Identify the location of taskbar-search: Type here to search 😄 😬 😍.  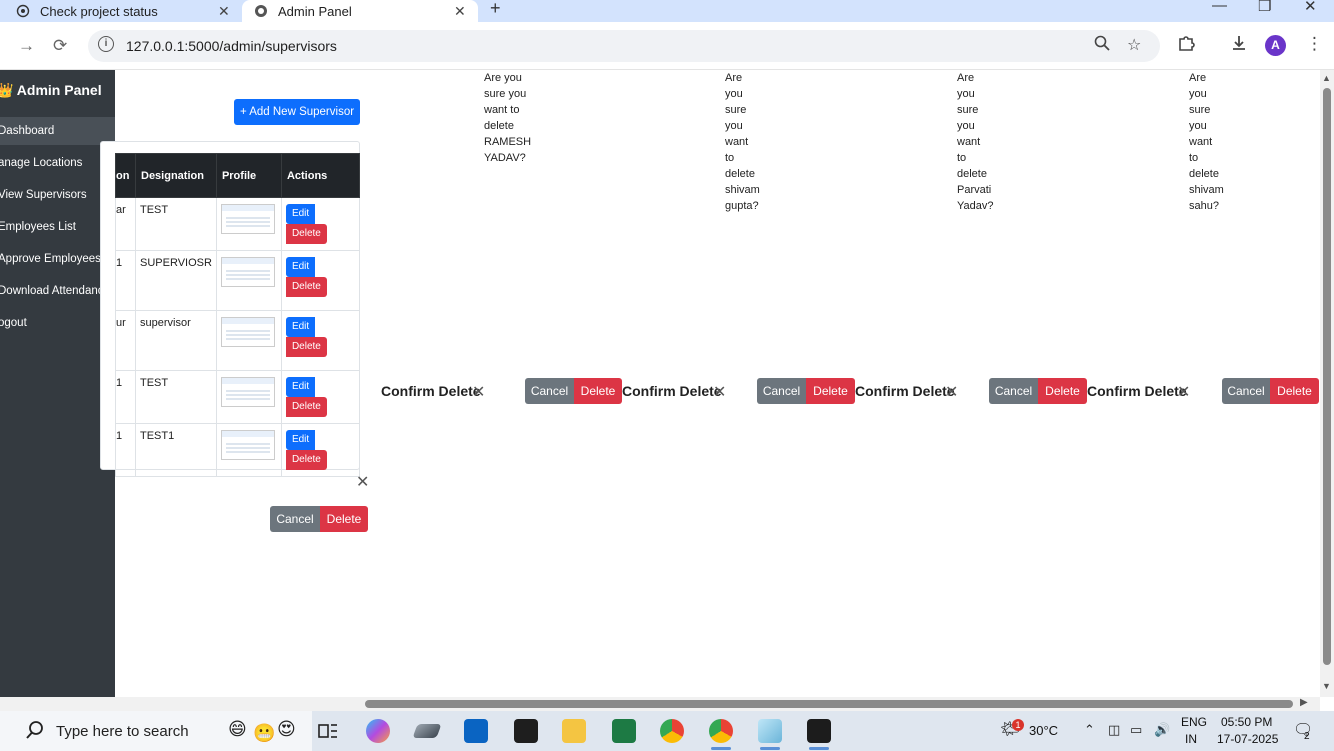
(156, 731).